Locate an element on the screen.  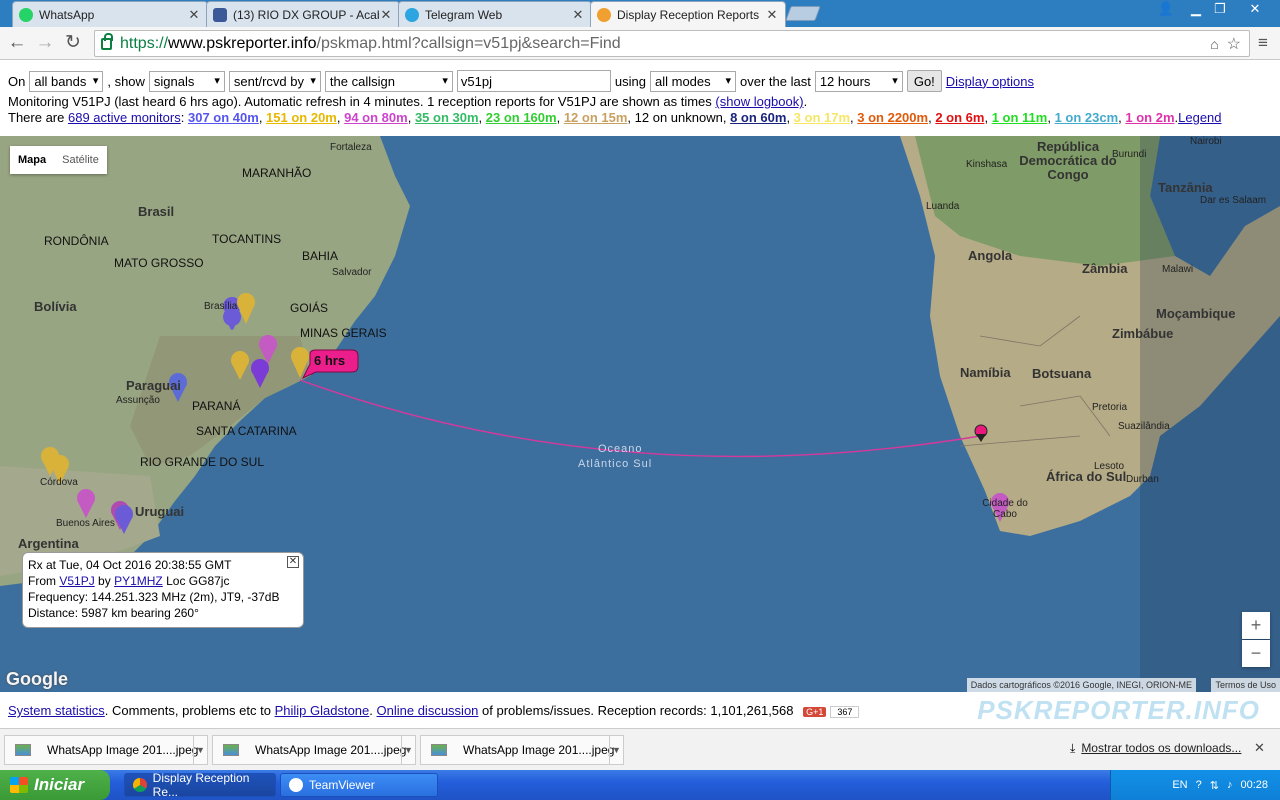
legend-link: Legend is located at coordinates (1199, 117).